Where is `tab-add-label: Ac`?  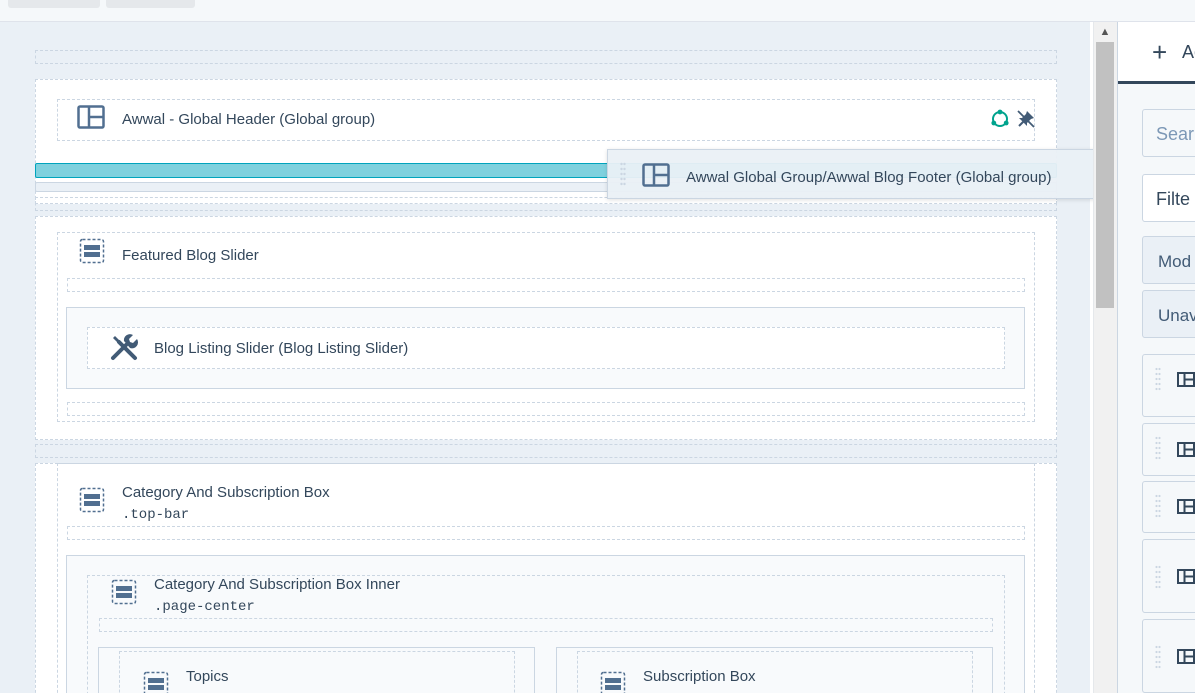
tab-add-label: Ac is located at coordinates (1188, 52).